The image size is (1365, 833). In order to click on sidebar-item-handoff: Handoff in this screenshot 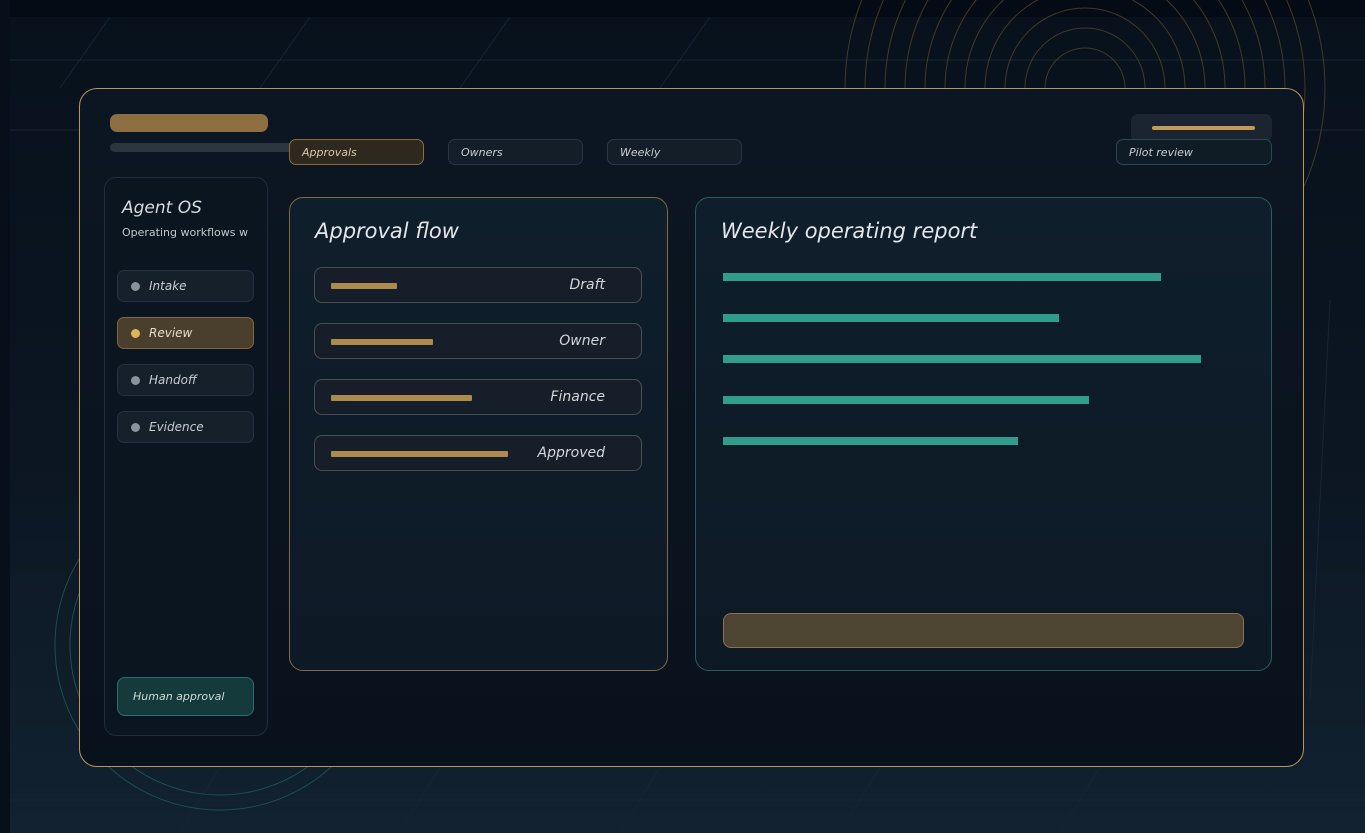, I will do `click(185, 380)`.